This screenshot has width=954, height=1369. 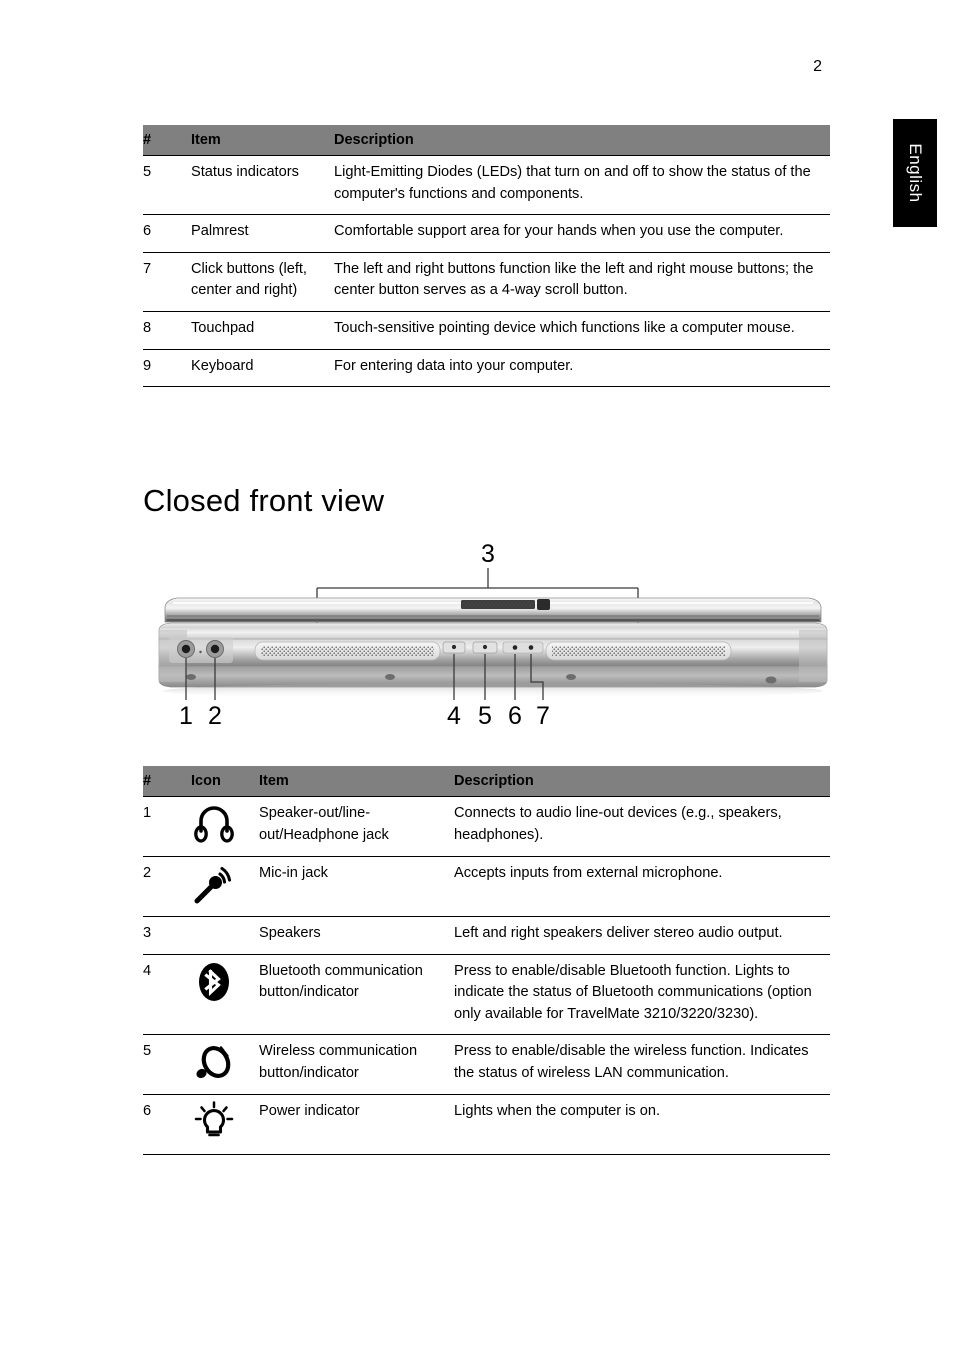 What do you see at coordinates (167, 281) in the screenshot?
I see `cell-number: 7` at bounding box center [167, 281].